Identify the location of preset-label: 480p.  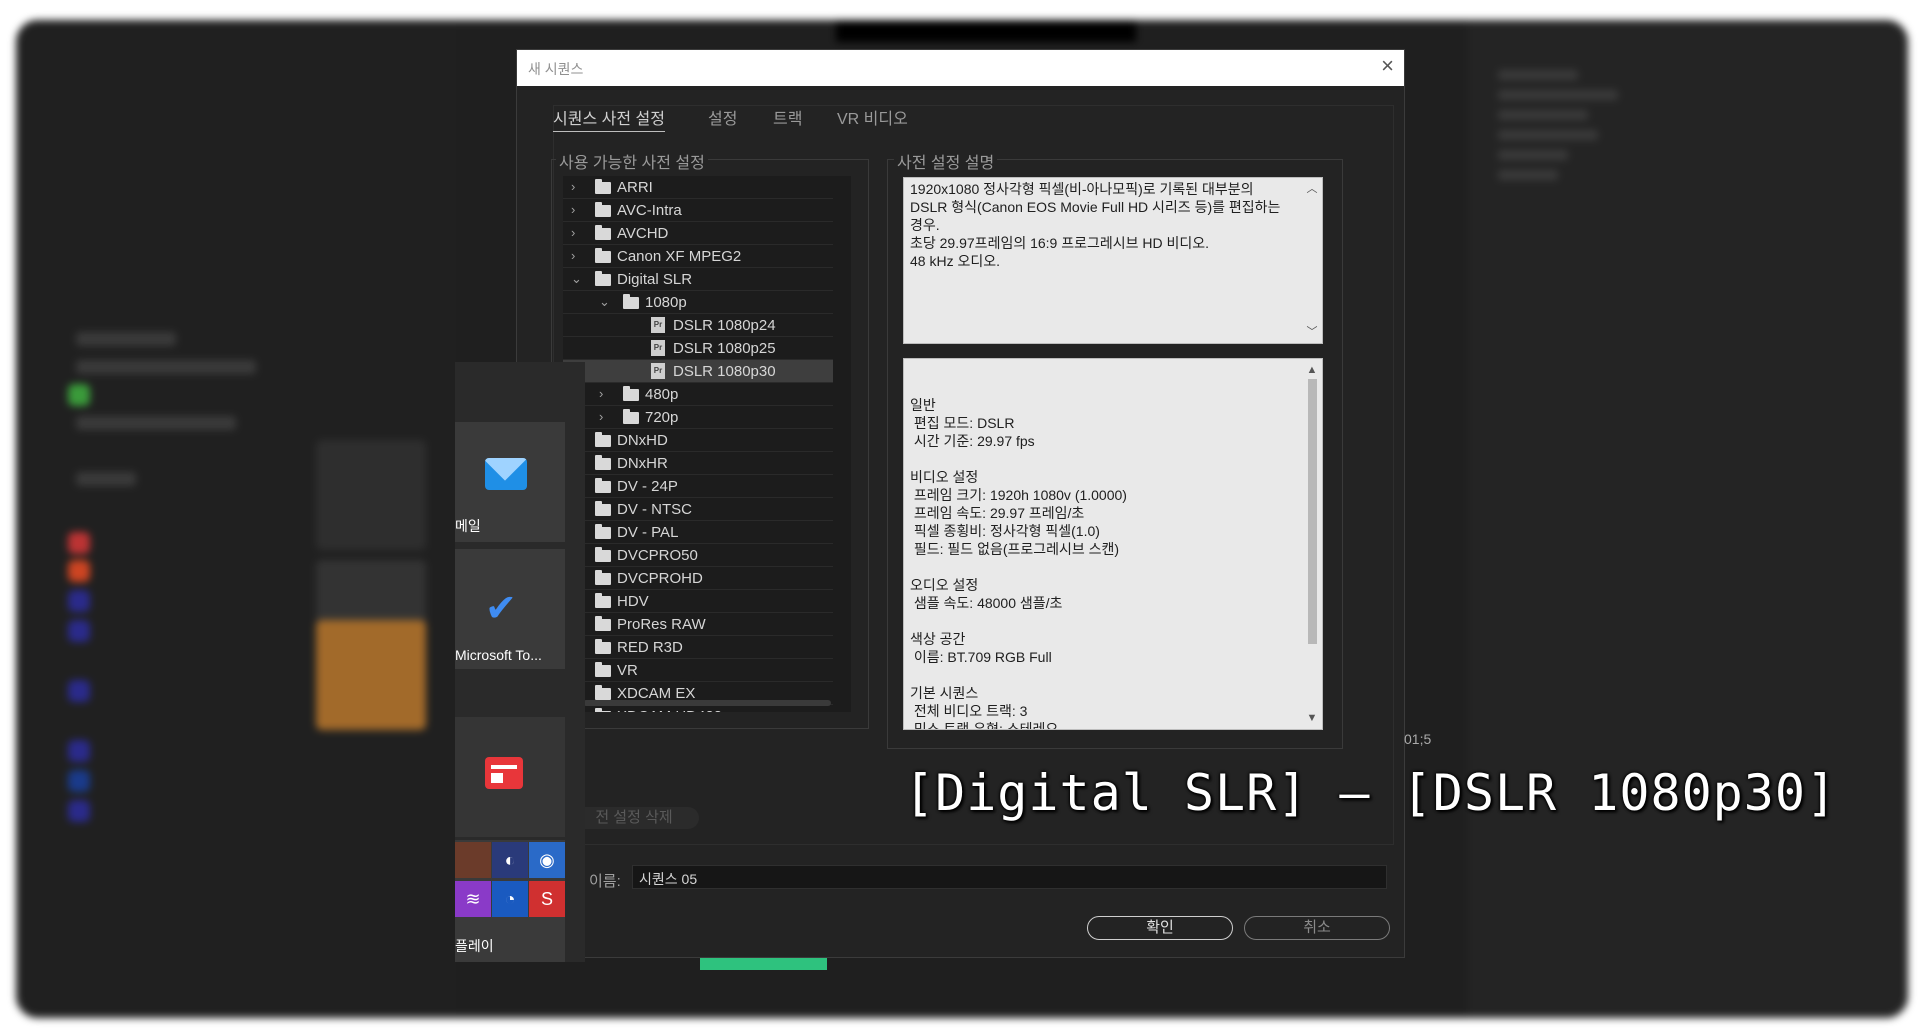
(662, 394).